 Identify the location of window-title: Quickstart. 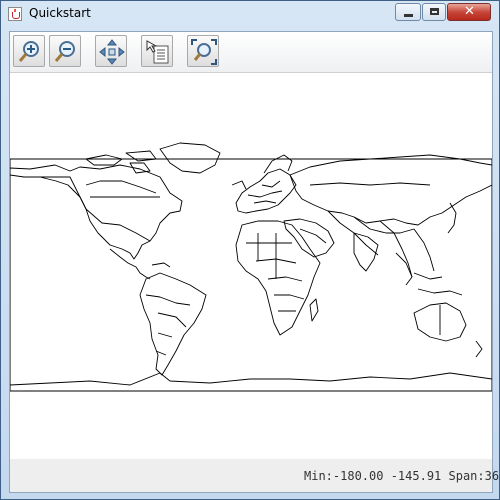
(60, 13).